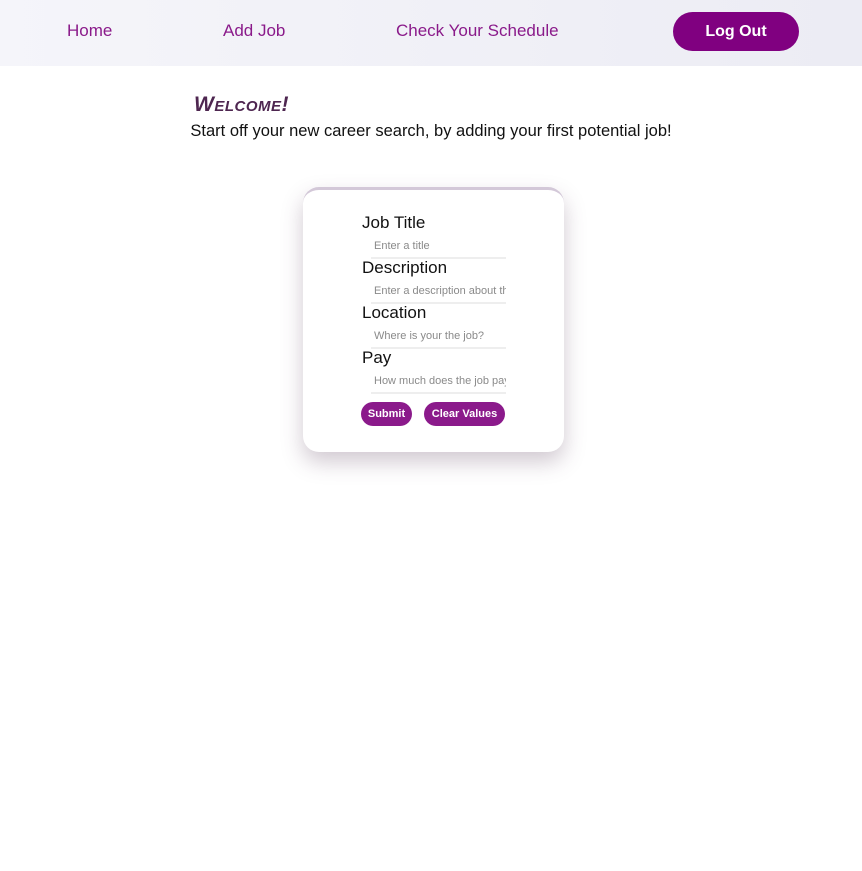 Image resolution: width=862 pixels, height=871 pixels. I want to click on top-navbar: Home Add Job Check Your Schedule Log Out, so click(431, 33).